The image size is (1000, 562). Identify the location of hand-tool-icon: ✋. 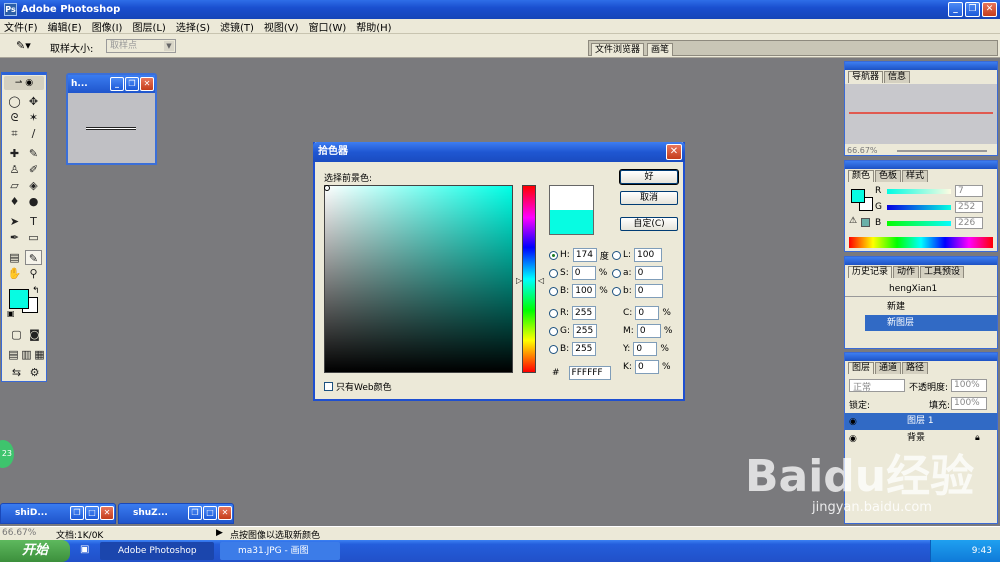
(14, 273).